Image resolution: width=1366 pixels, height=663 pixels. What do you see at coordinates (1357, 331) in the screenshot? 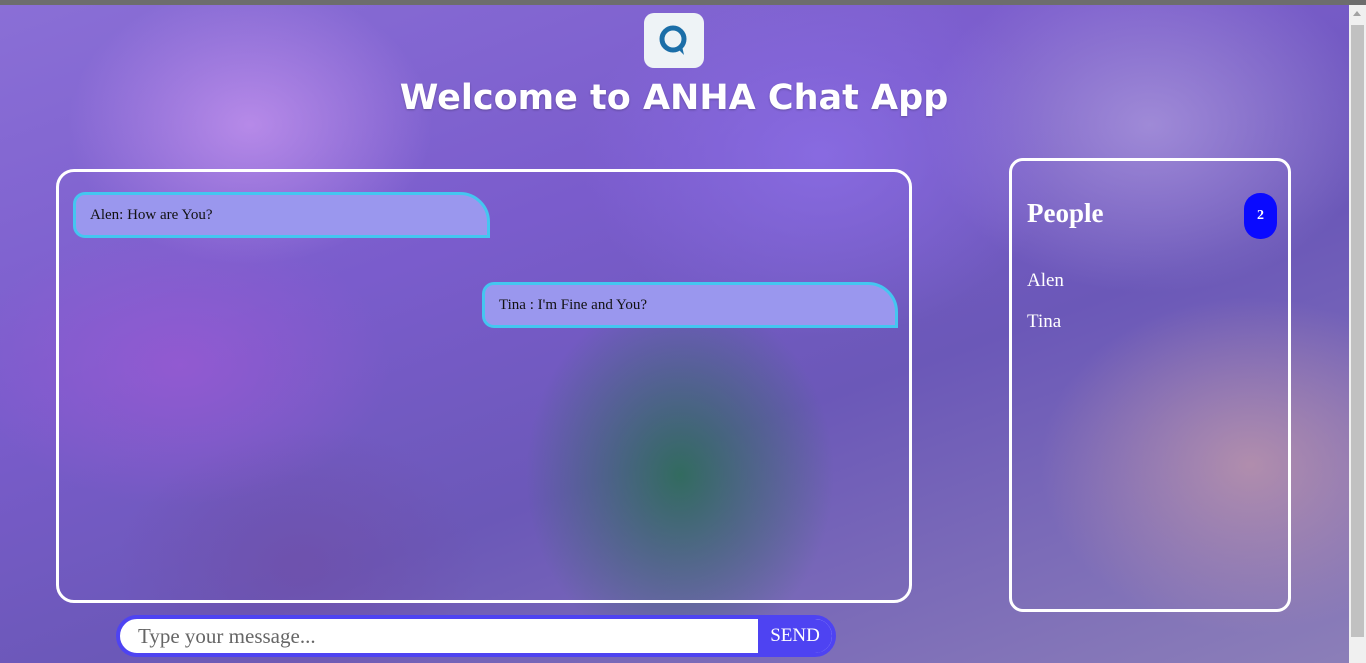
I see `scrollbar-thumb` at bounding box center [1357, 331].